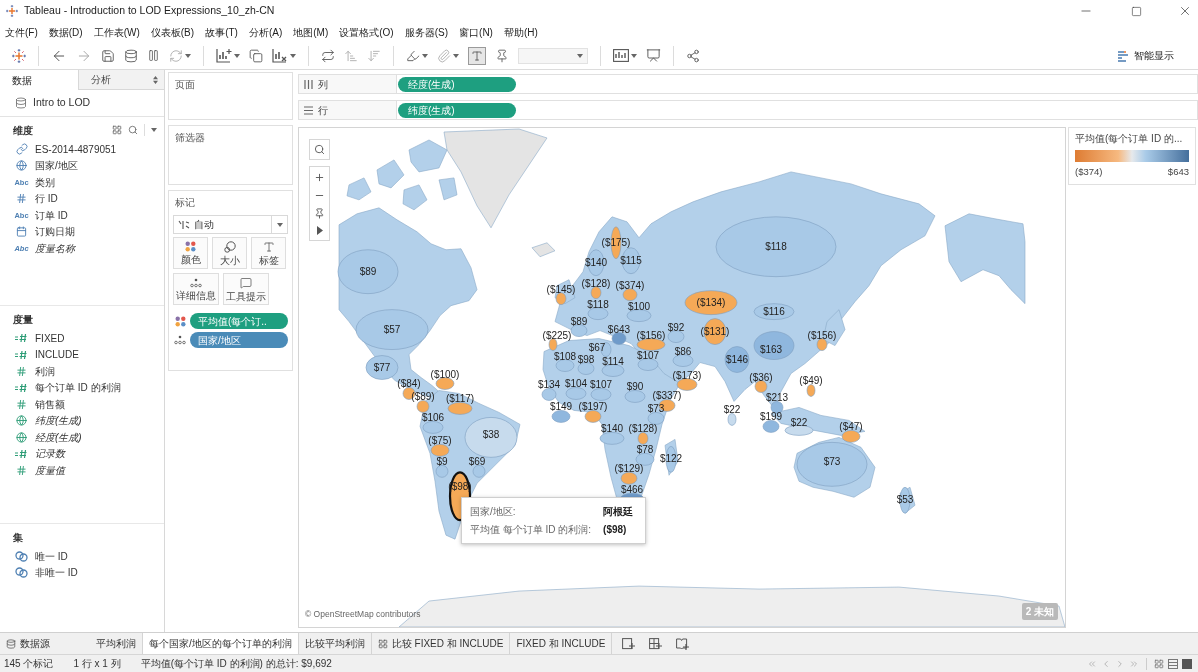 The image size is (1198, 672). Describe the element at coordinates (426, 32) in the screenshot. I see `menu-item: 服务器(S)` at that location.